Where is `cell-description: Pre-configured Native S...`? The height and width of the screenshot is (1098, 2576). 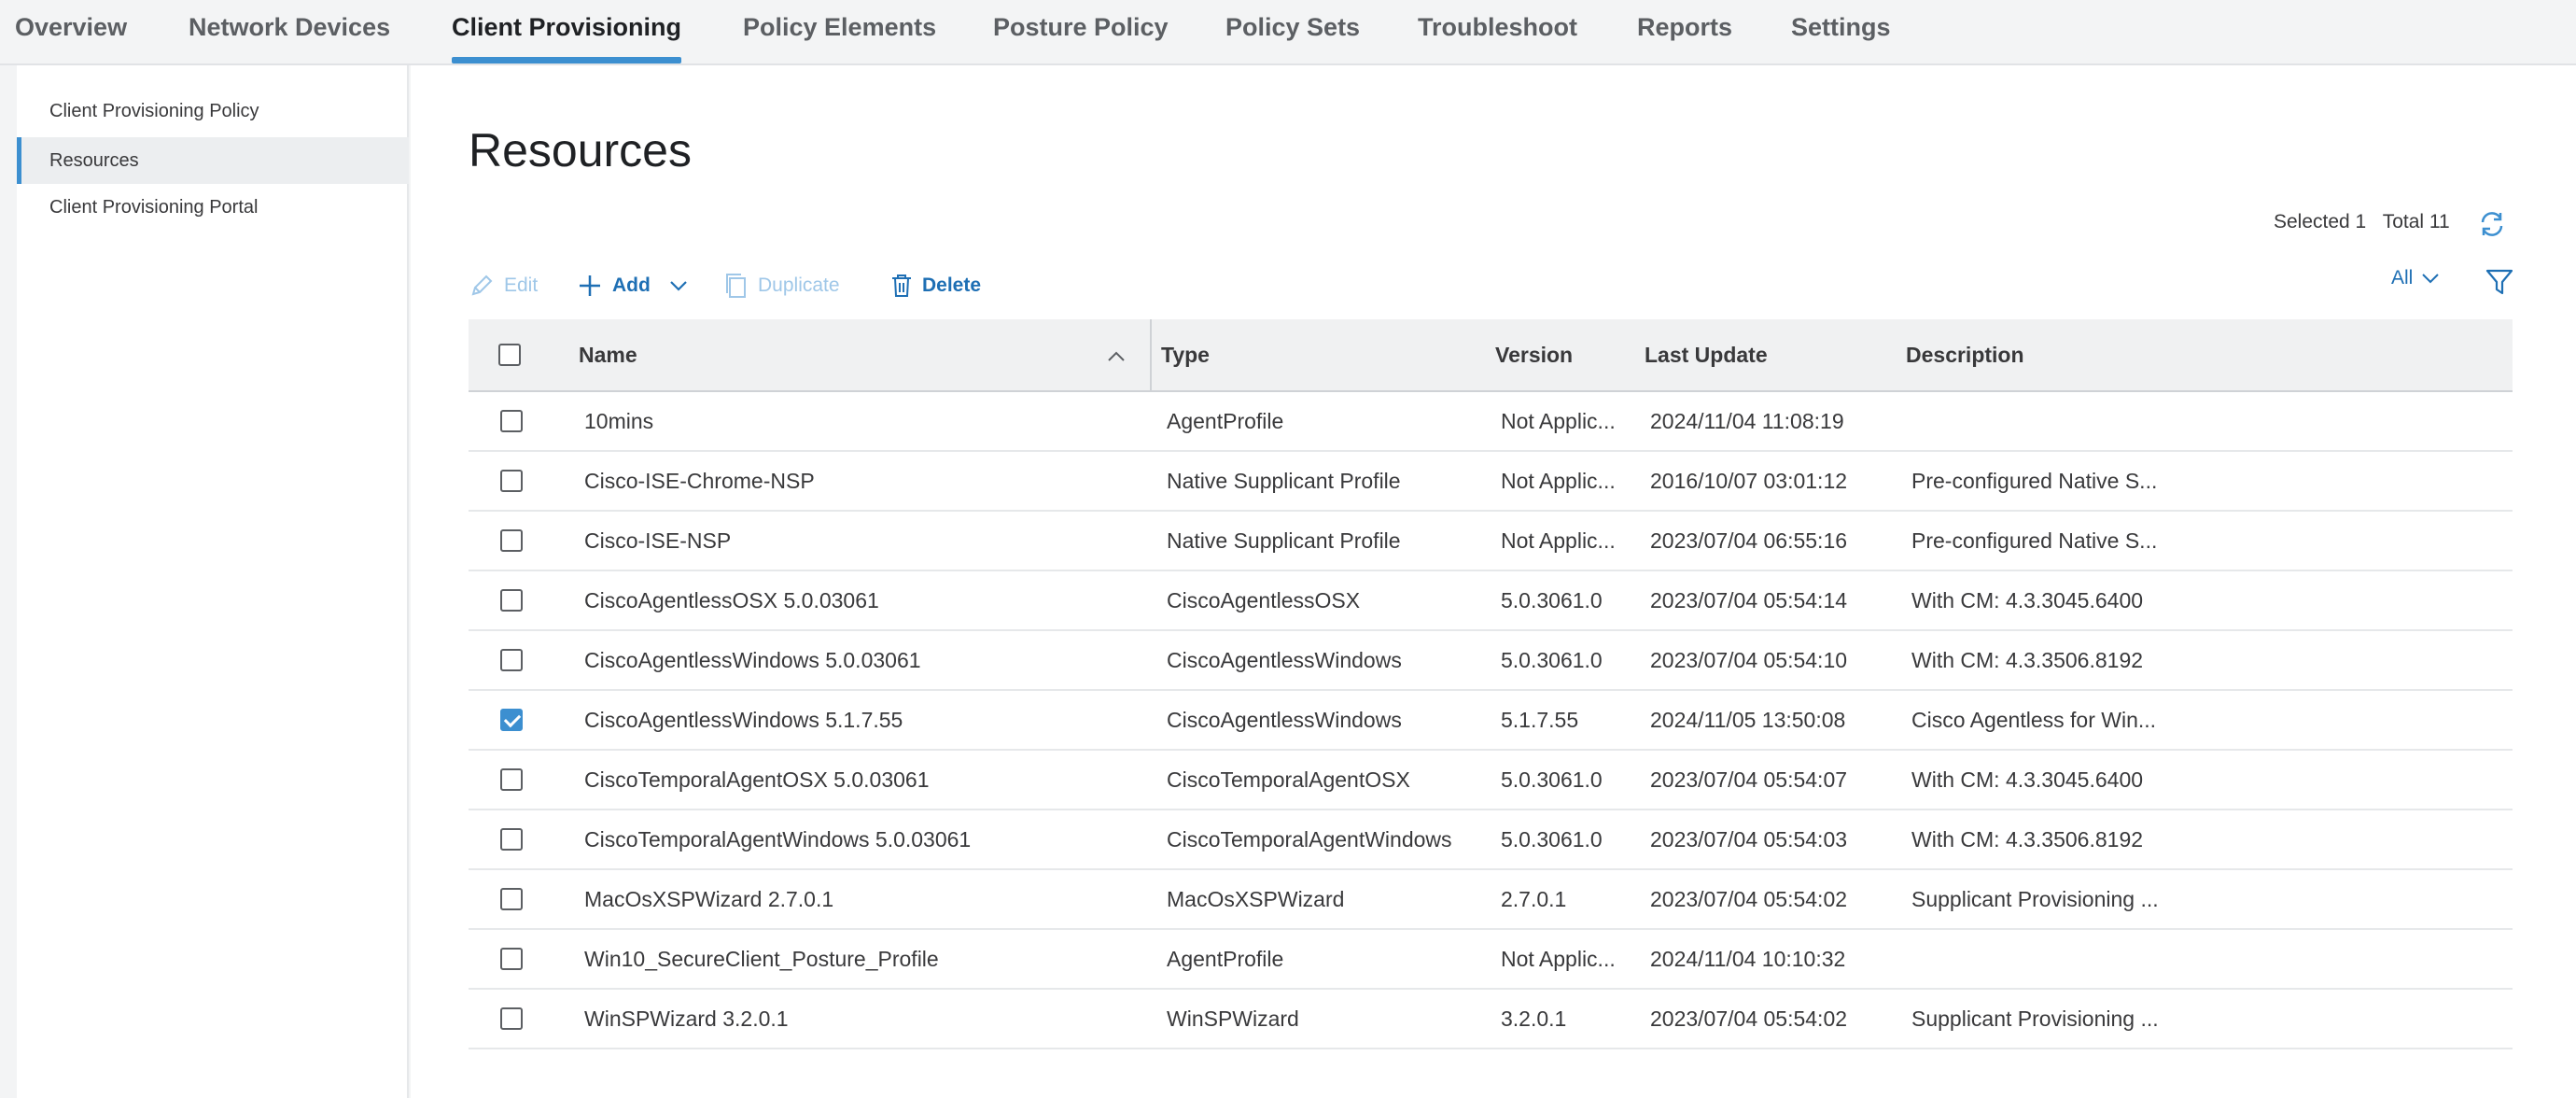
cell-description: Pre-configured Native S... is located at coordinates (2034, 481).